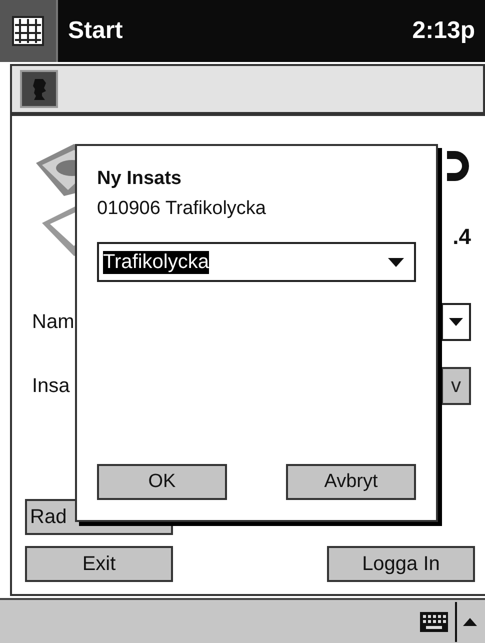 This screenshot has height=643, width=485. I want to click on logo-letter-icon, so click(459, 166).